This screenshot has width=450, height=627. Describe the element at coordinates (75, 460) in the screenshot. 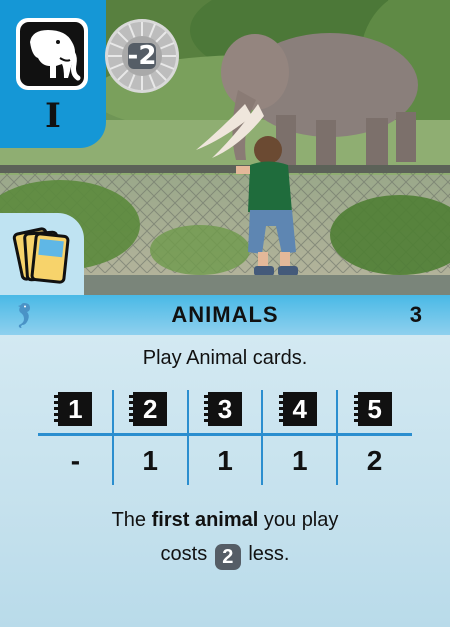

I see `table-value-1: -` at that location.